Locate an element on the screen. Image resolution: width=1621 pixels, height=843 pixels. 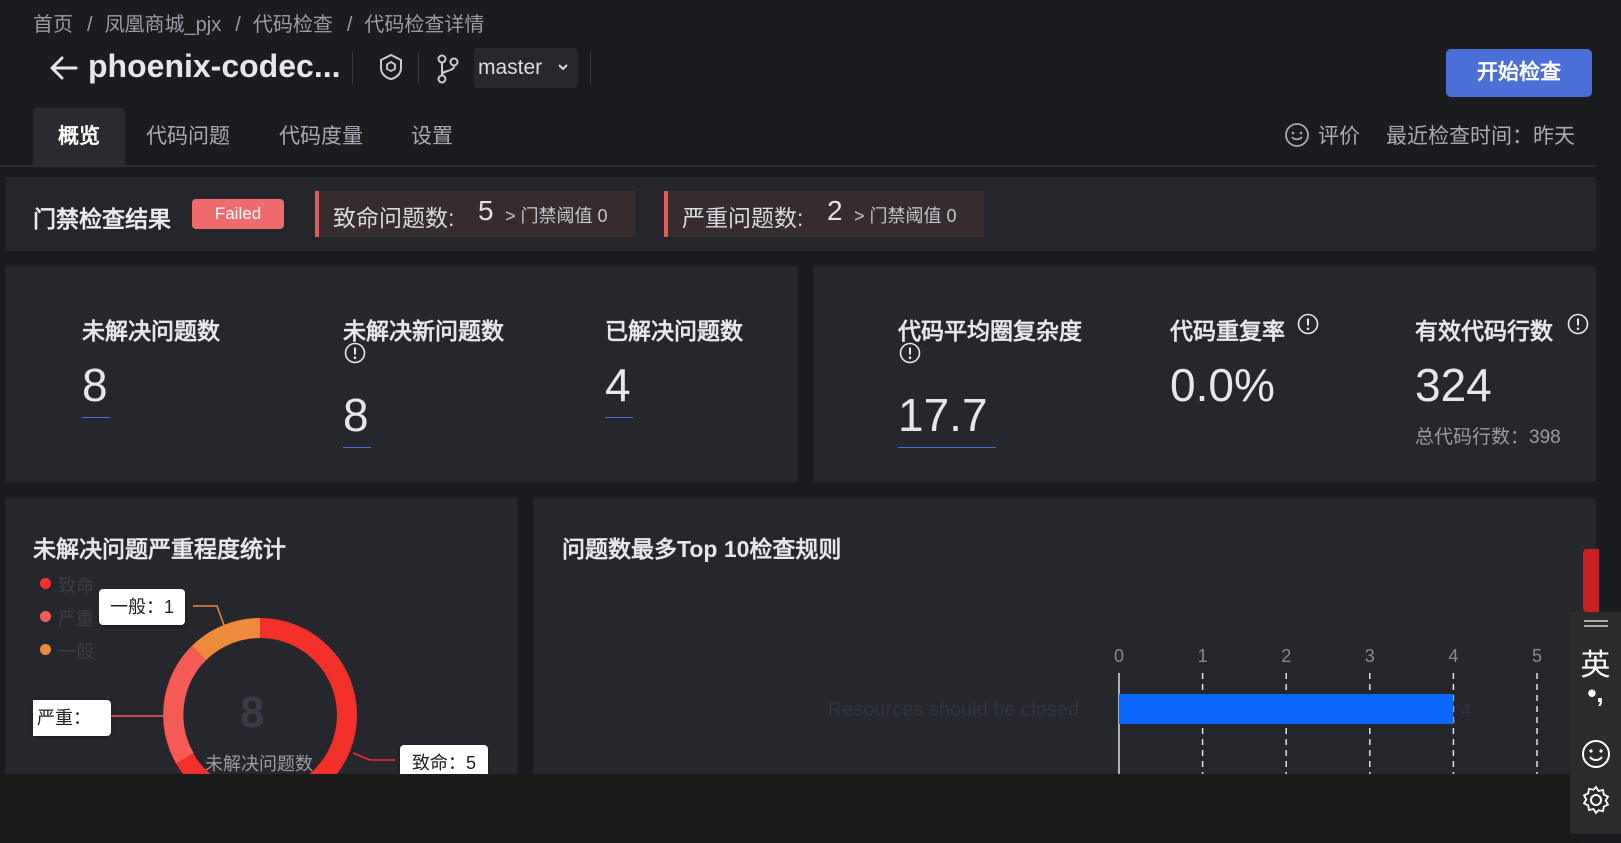
callout-line-general is located at coordinates (209, 617).